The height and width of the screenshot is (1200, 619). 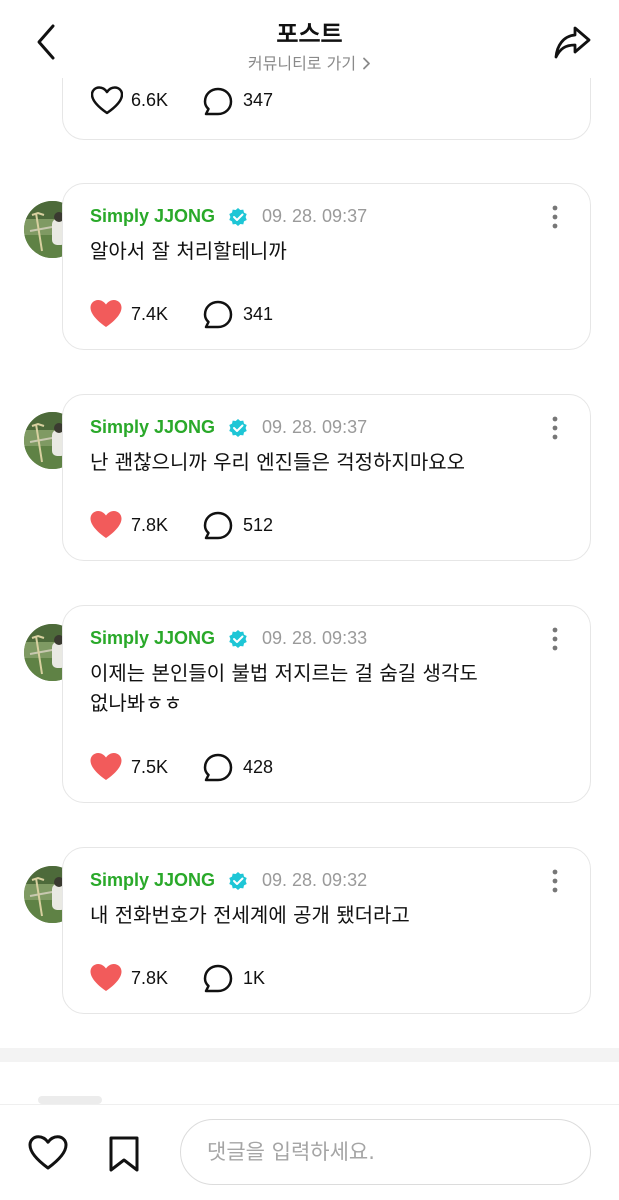 What do you see at coordinates (150, 314) in the screenshot?
I see `like-count: 7.4K` at bounding box center [150, 314].